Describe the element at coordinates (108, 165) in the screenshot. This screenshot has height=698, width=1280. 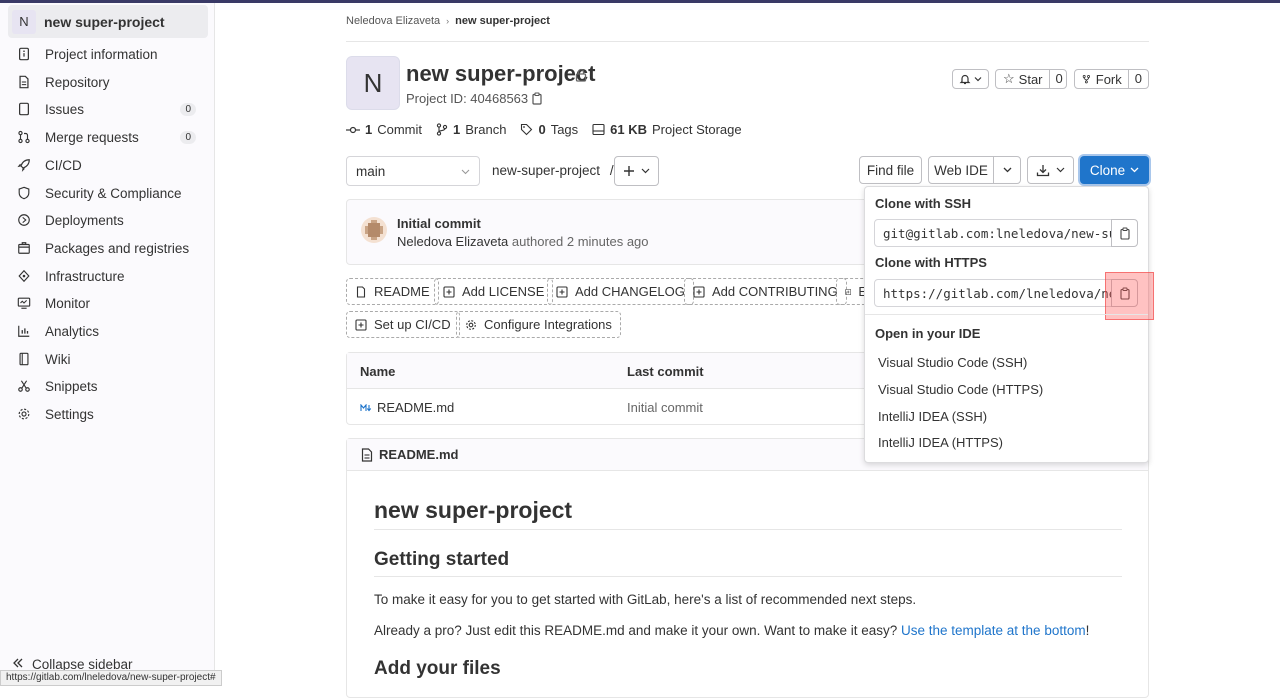
I see `sidebar-item-cicd: CI/CD` at that location.